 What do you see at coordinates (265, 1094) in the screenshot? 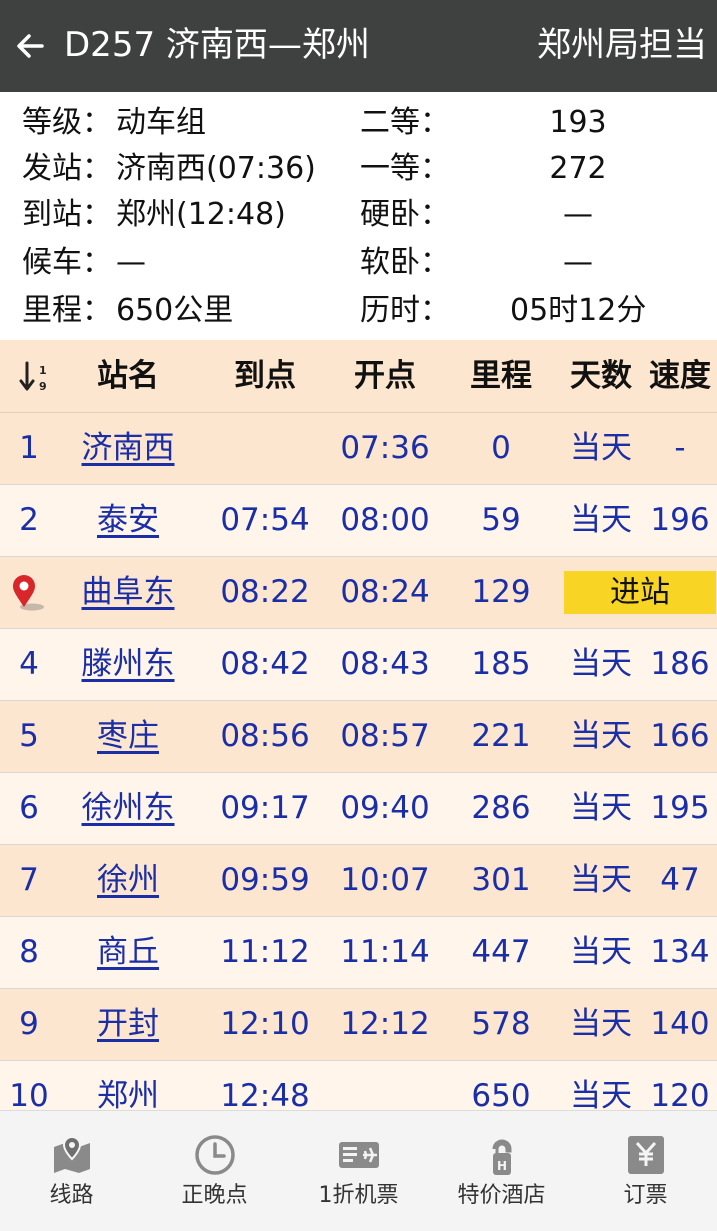
I see `arrive-time: 12:48` at bounding box center [265, 1094].